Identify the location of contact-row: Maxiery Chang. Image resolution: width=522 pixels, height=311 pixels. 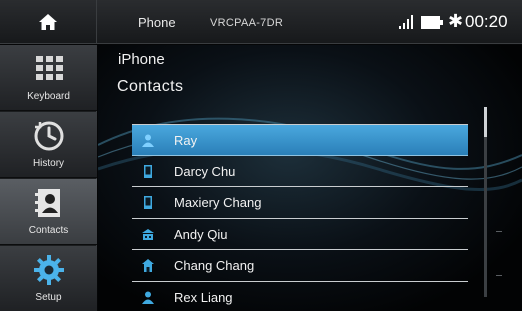
(300, 203).